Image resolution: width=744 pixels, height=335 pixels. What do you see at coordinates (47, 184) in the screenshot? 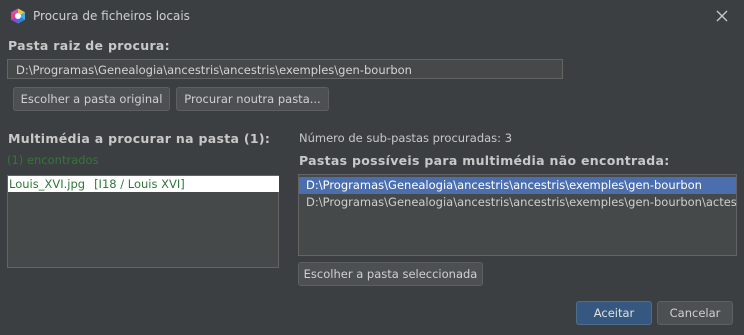
I see `media-file-name: Louis_XVI.jpg` at bounding box center [47, 184].